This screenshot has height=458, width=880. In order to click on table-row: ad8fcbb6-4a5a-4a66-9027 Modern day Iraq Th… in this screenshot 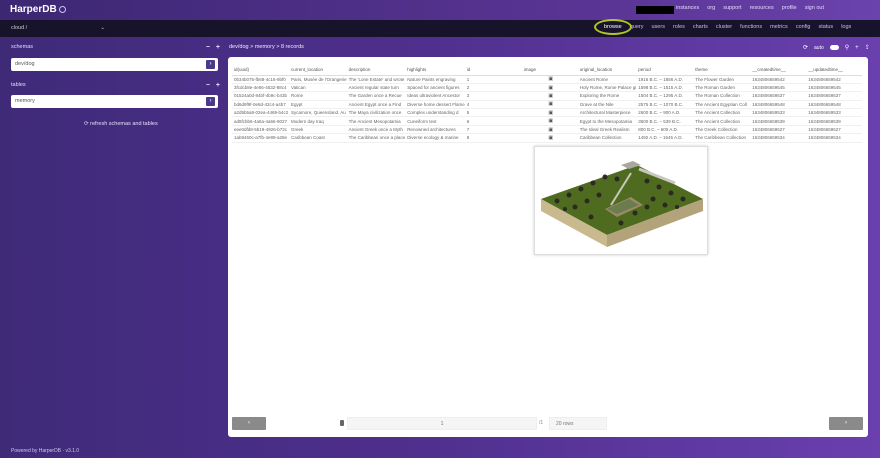, I will do `click(547, 121)`.